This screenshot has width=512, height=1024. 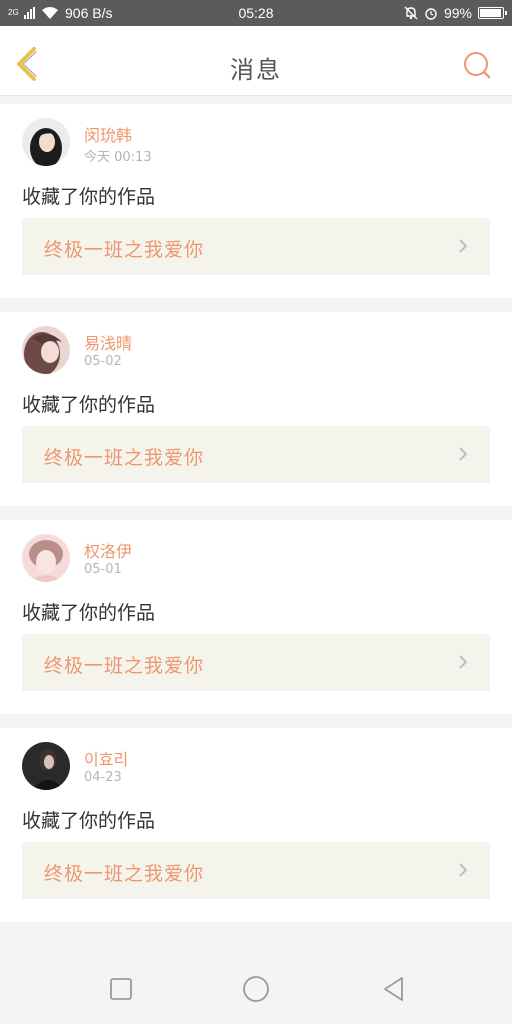 What do you see at coordinates (394, 989) in the screenshot?
I see `back-icon` at bounding box center [394, 989].